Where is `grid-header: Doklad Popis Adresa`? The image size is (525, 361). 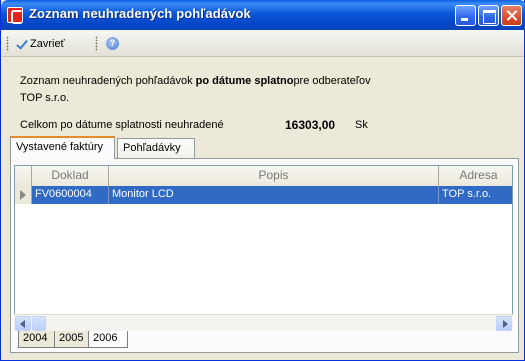
grid-header: Doklad Popis Adresa is located at coordinates (263, 176).